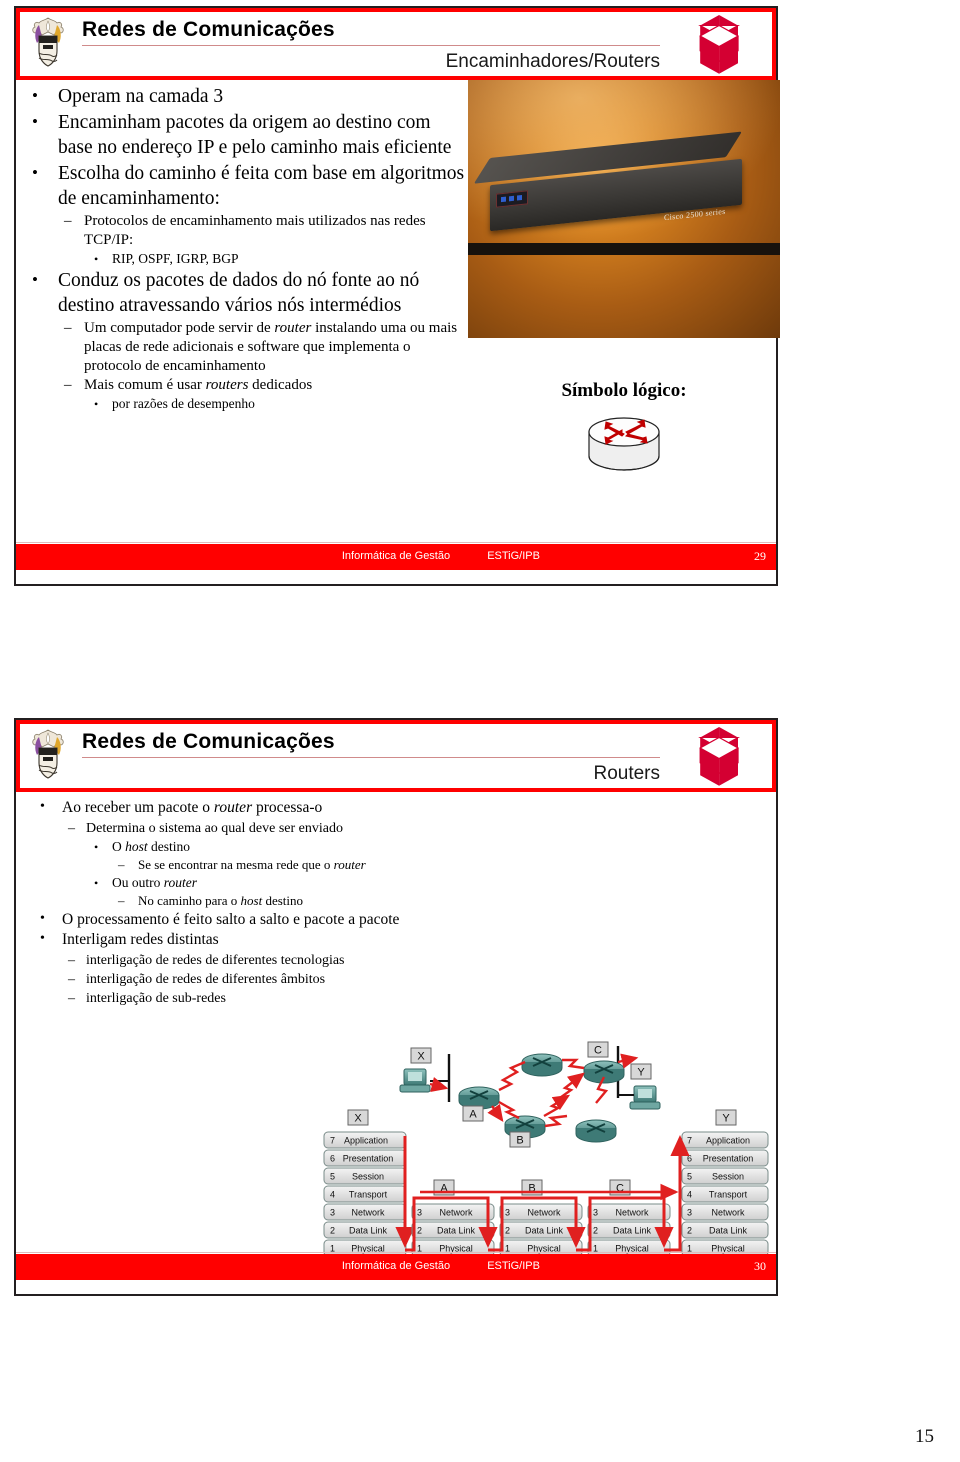  What do you see at coordinates (542, 1065) in the screenshot?
I see `router-device-icon-top` at bounding box center [542, 1065].